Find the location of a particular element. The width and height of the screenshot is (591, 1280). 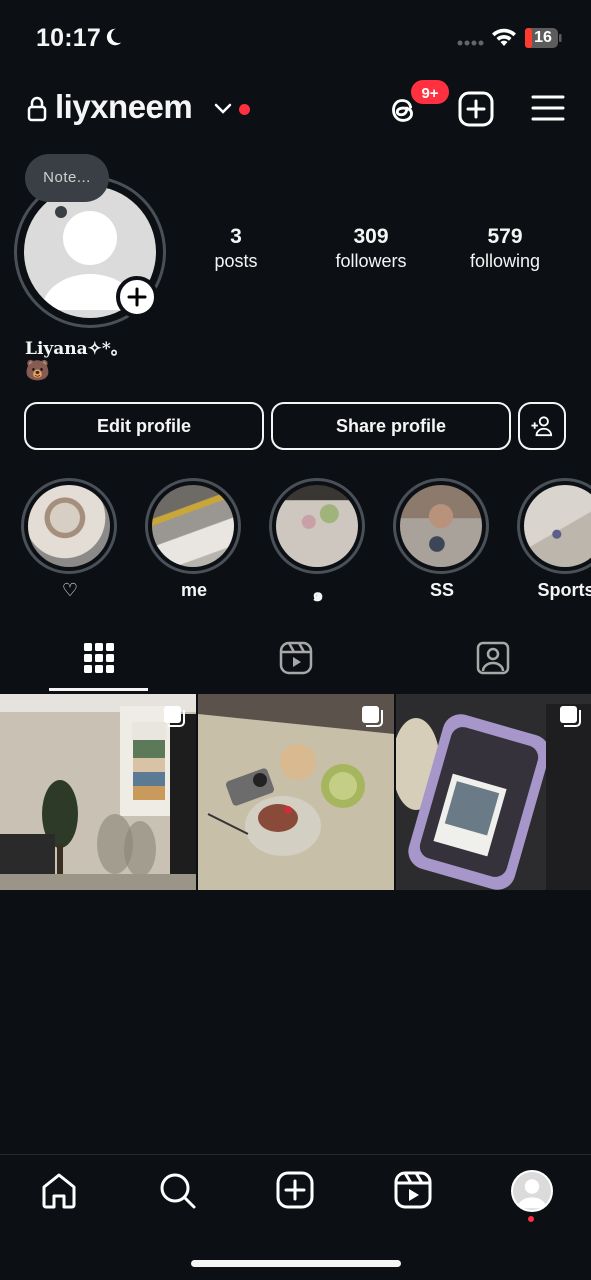

highlight-label: Sports is located at coordinates (564, 590).